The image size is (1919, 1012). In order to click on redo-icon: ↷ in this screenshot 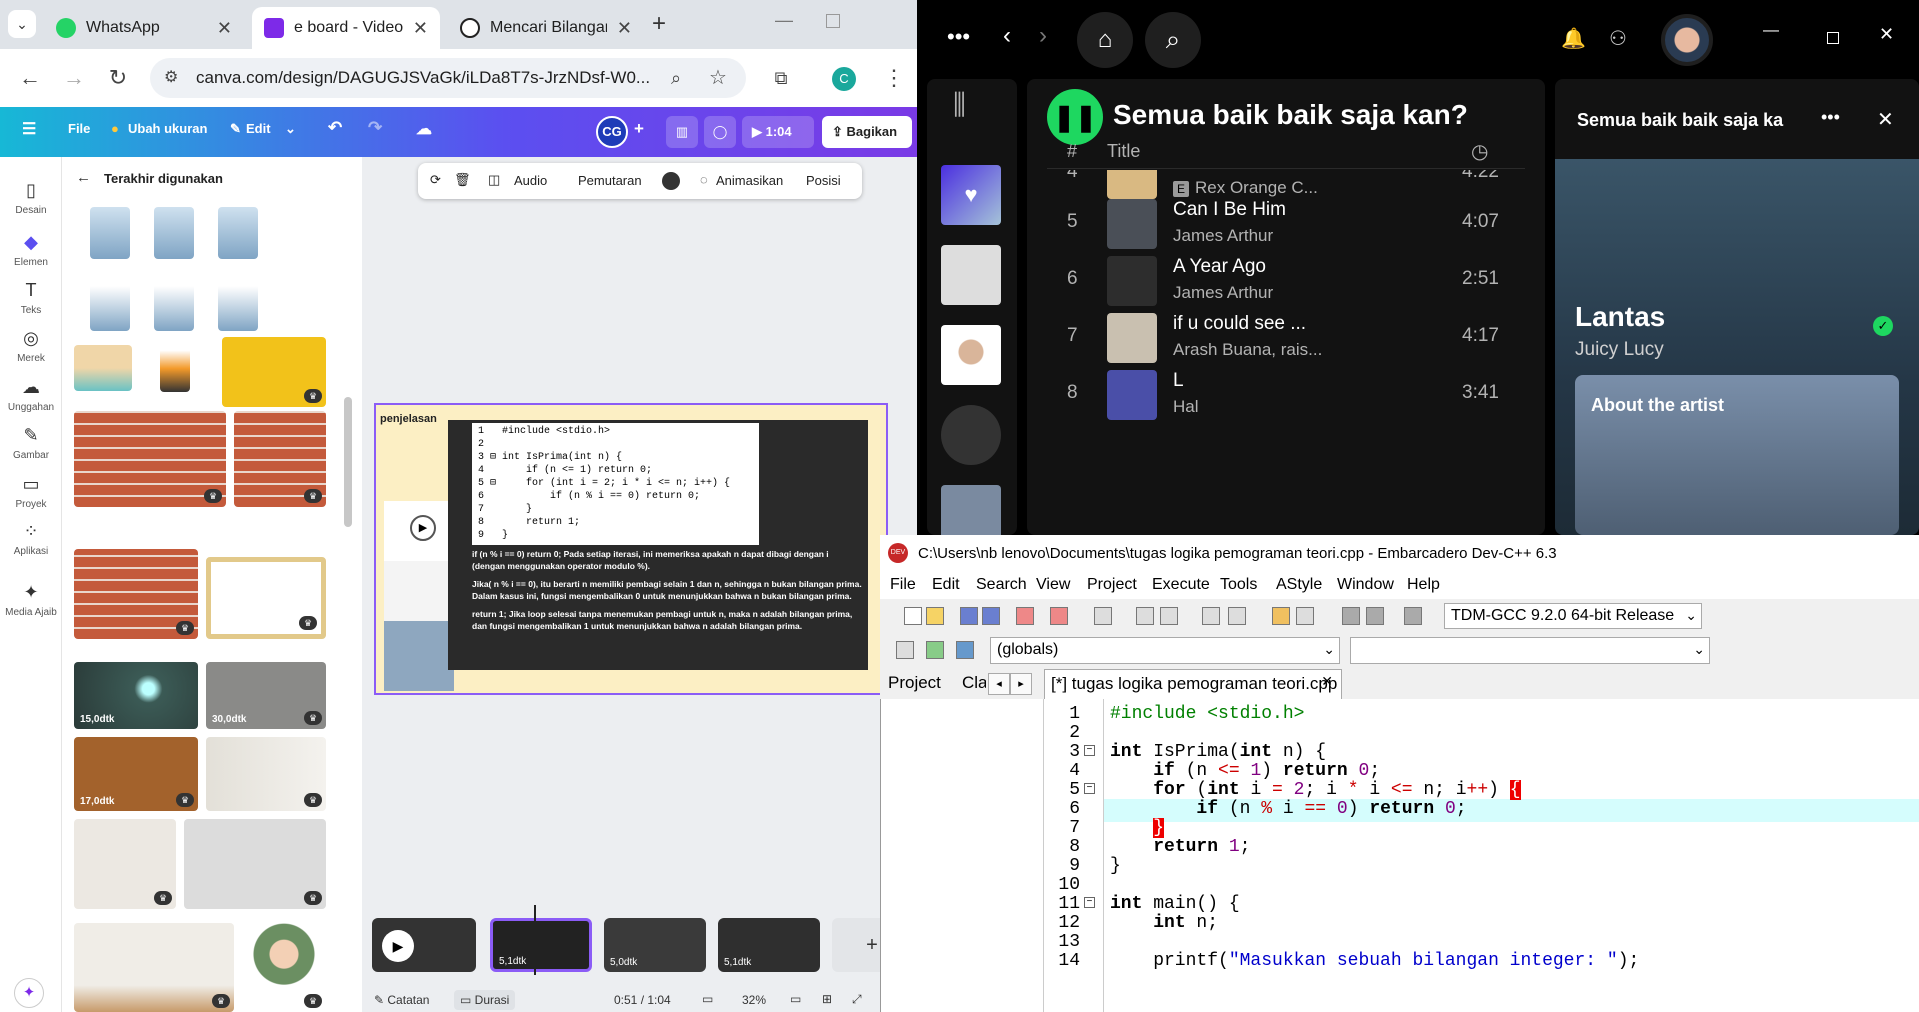, I will do `click(375, 128)`.